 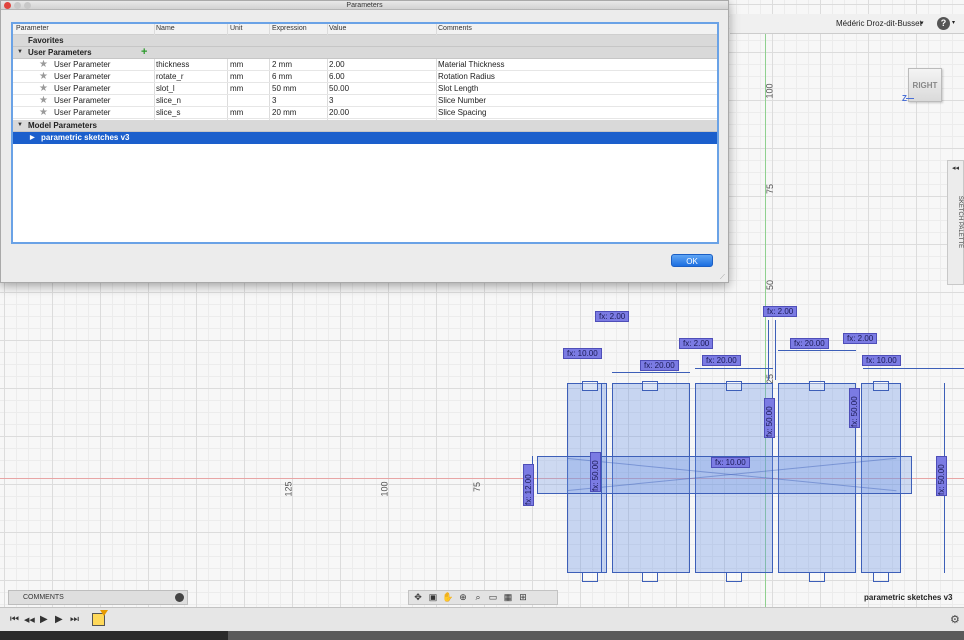 What do you see at coordinates (365, 41) in the screenshot?
I see `group-favorites: Favorites` at bounding box center [365, 41].